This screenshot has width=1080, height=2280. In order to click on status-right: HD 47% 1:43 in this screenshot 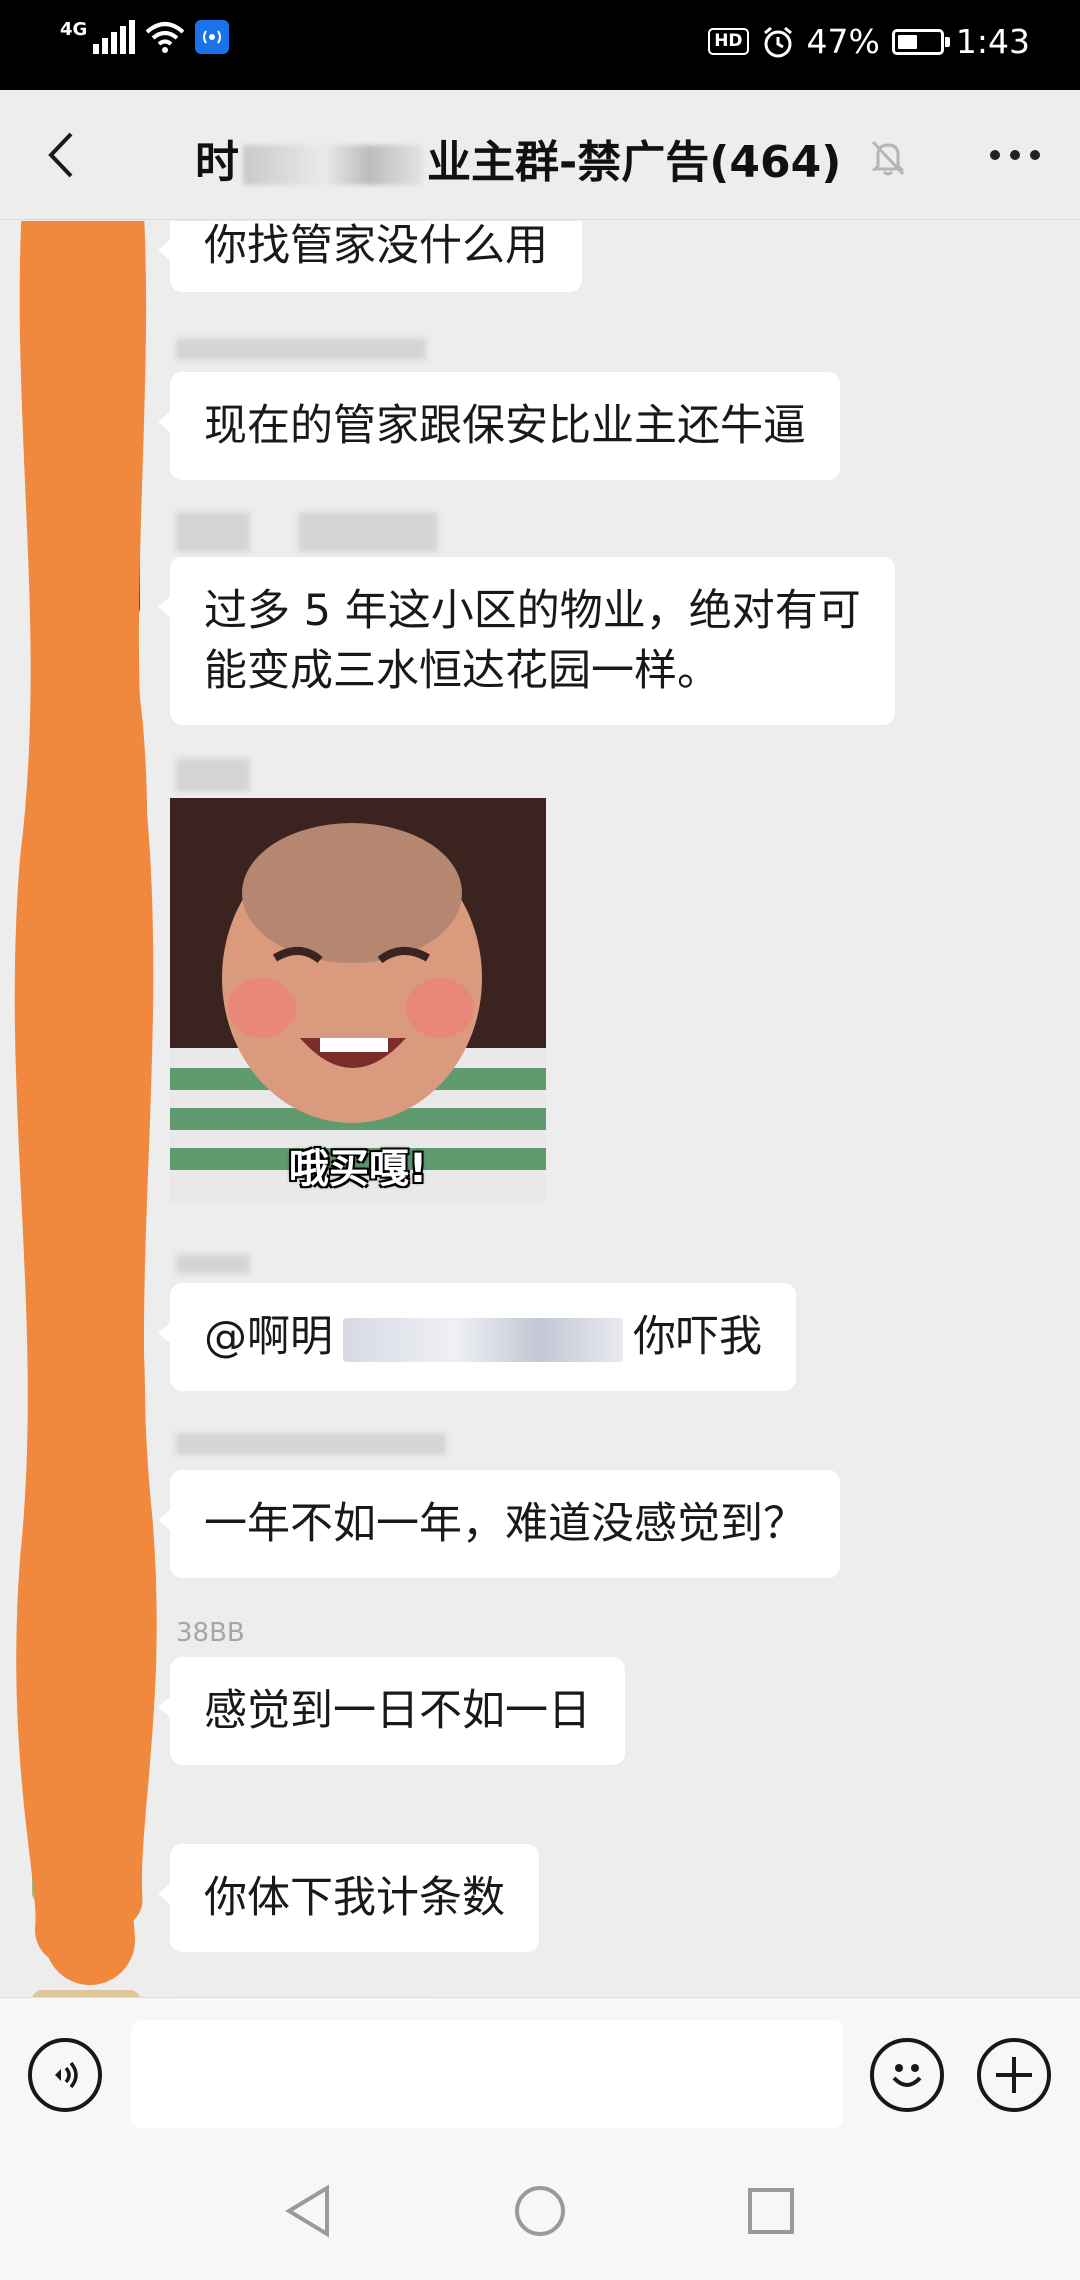, I will do `click(869, 41)`.